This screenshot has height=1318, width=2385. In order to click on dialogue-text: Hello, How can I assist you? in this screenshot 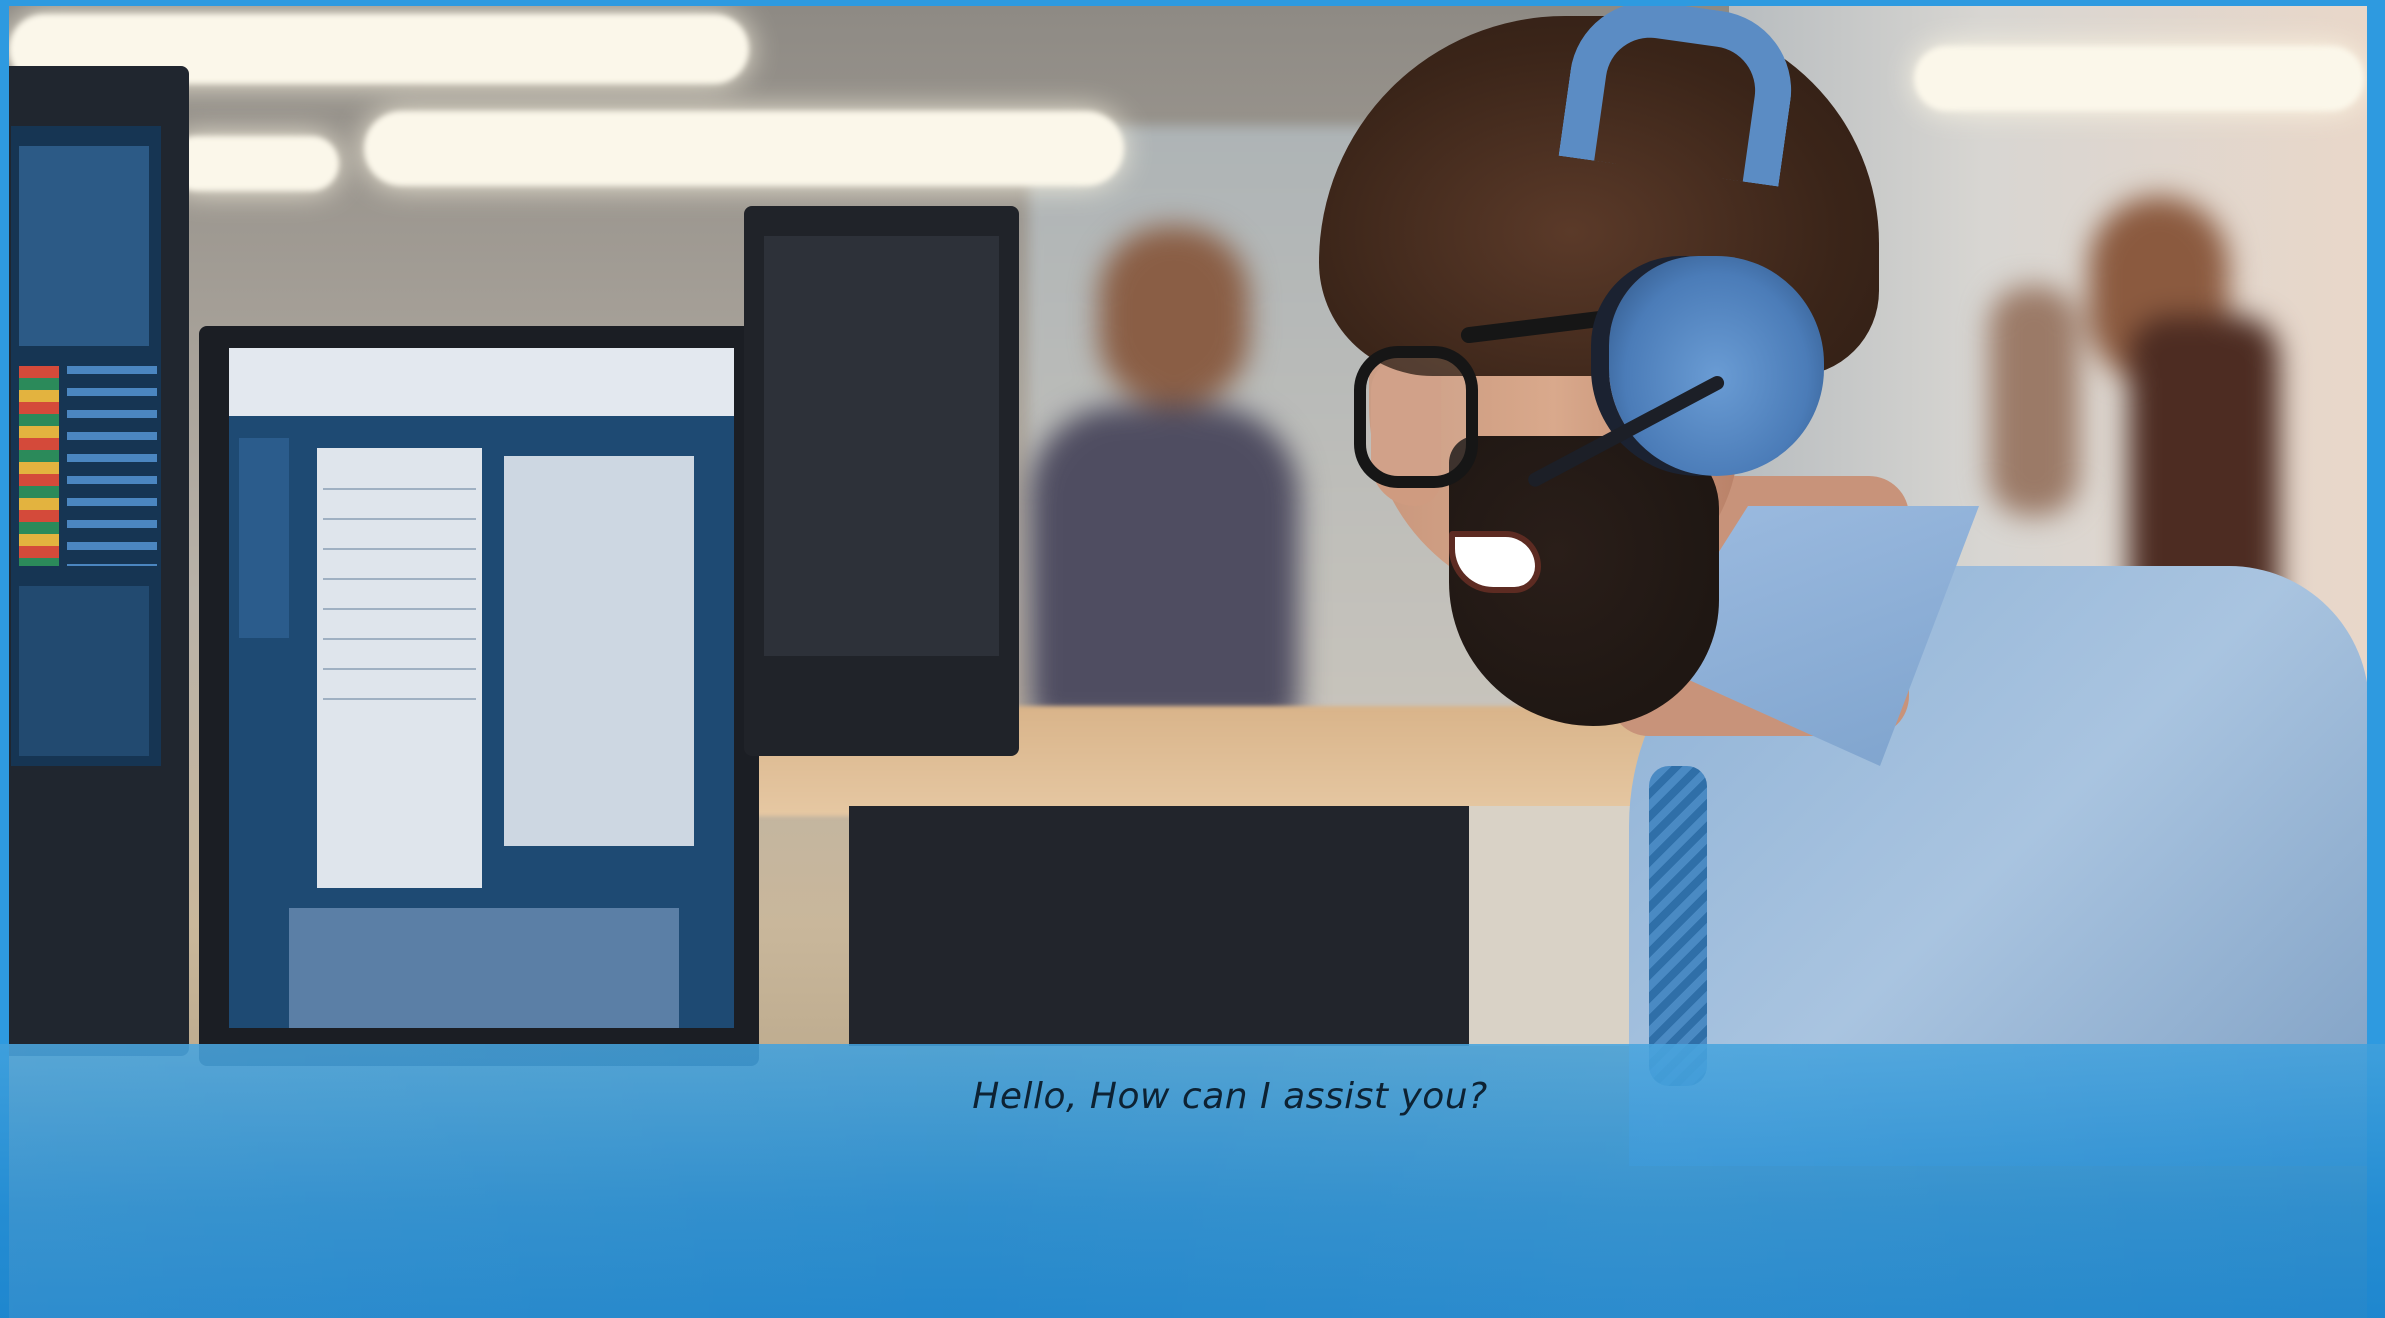, I will do `click(1230, 1096)`.